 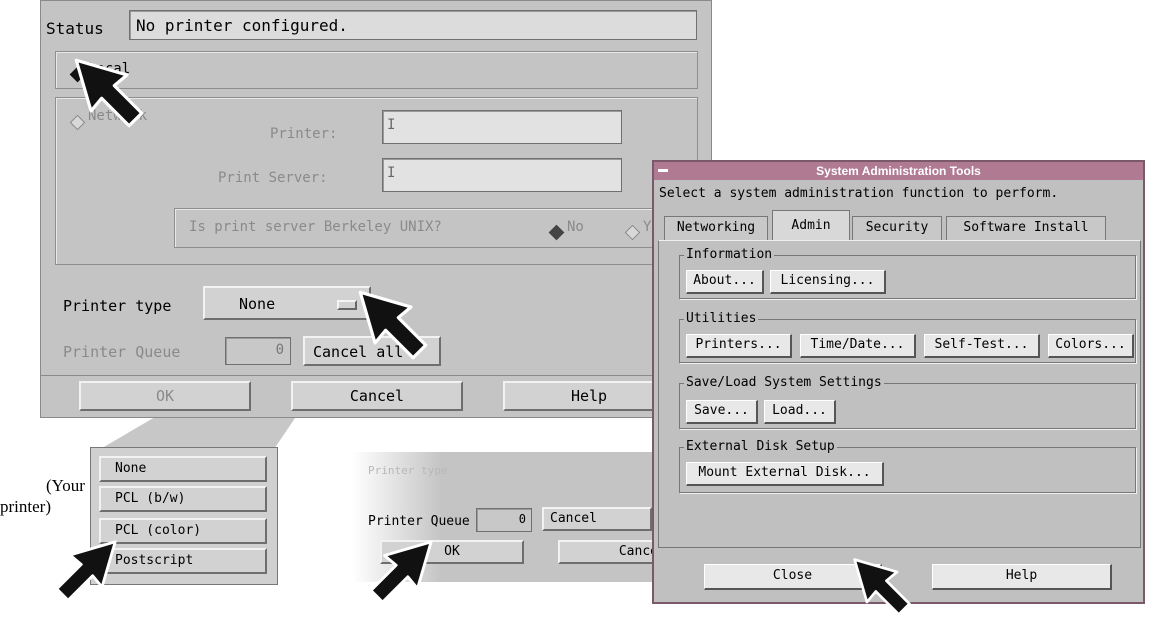 What do you see at coordinates (257, 304) in the screenshot?
I see `printer-type-value: None` at bounding box center [257, 304].